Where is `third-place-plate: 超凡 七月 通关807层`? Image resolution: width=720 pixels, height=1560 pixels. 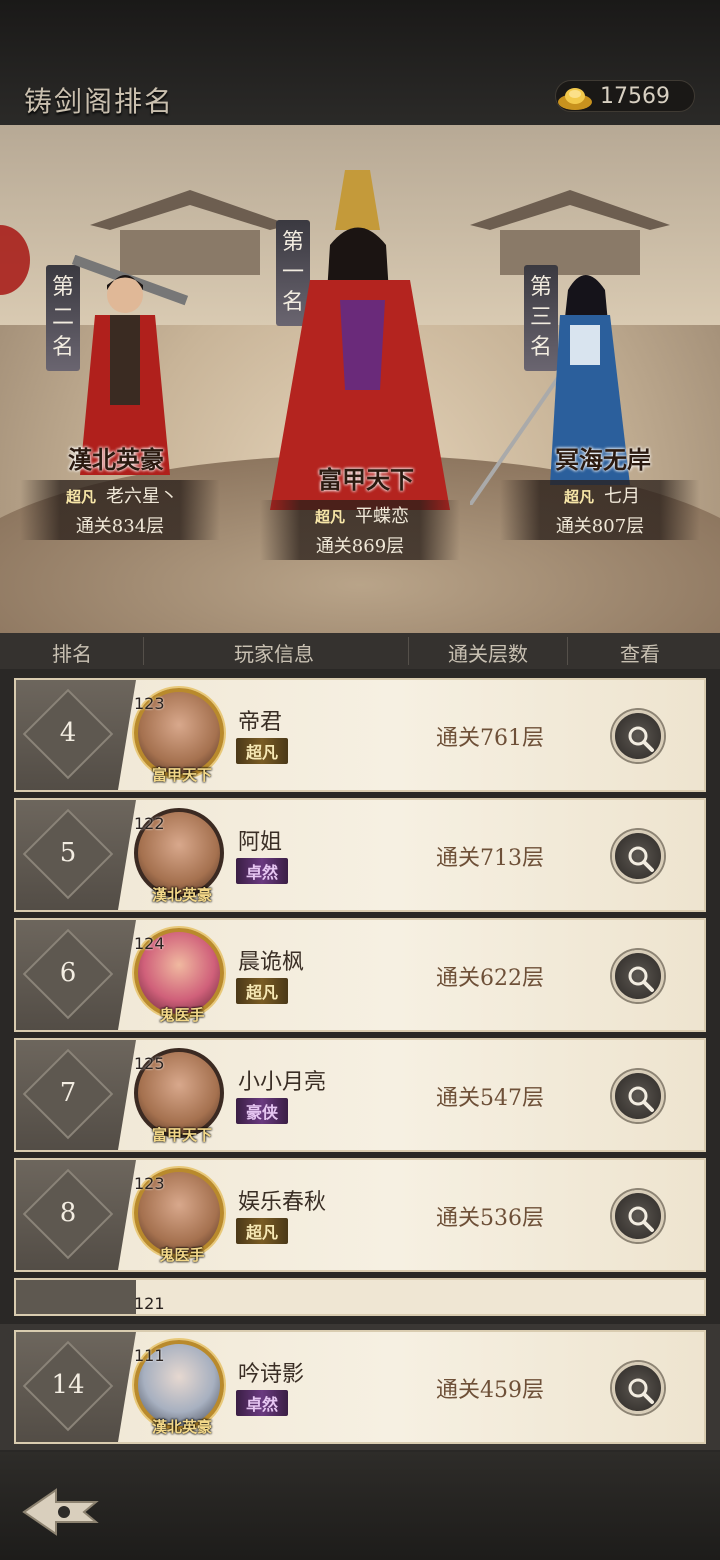
third-place-plate: 超凡 七月 通关807层 is located at coordinates (600, 510).